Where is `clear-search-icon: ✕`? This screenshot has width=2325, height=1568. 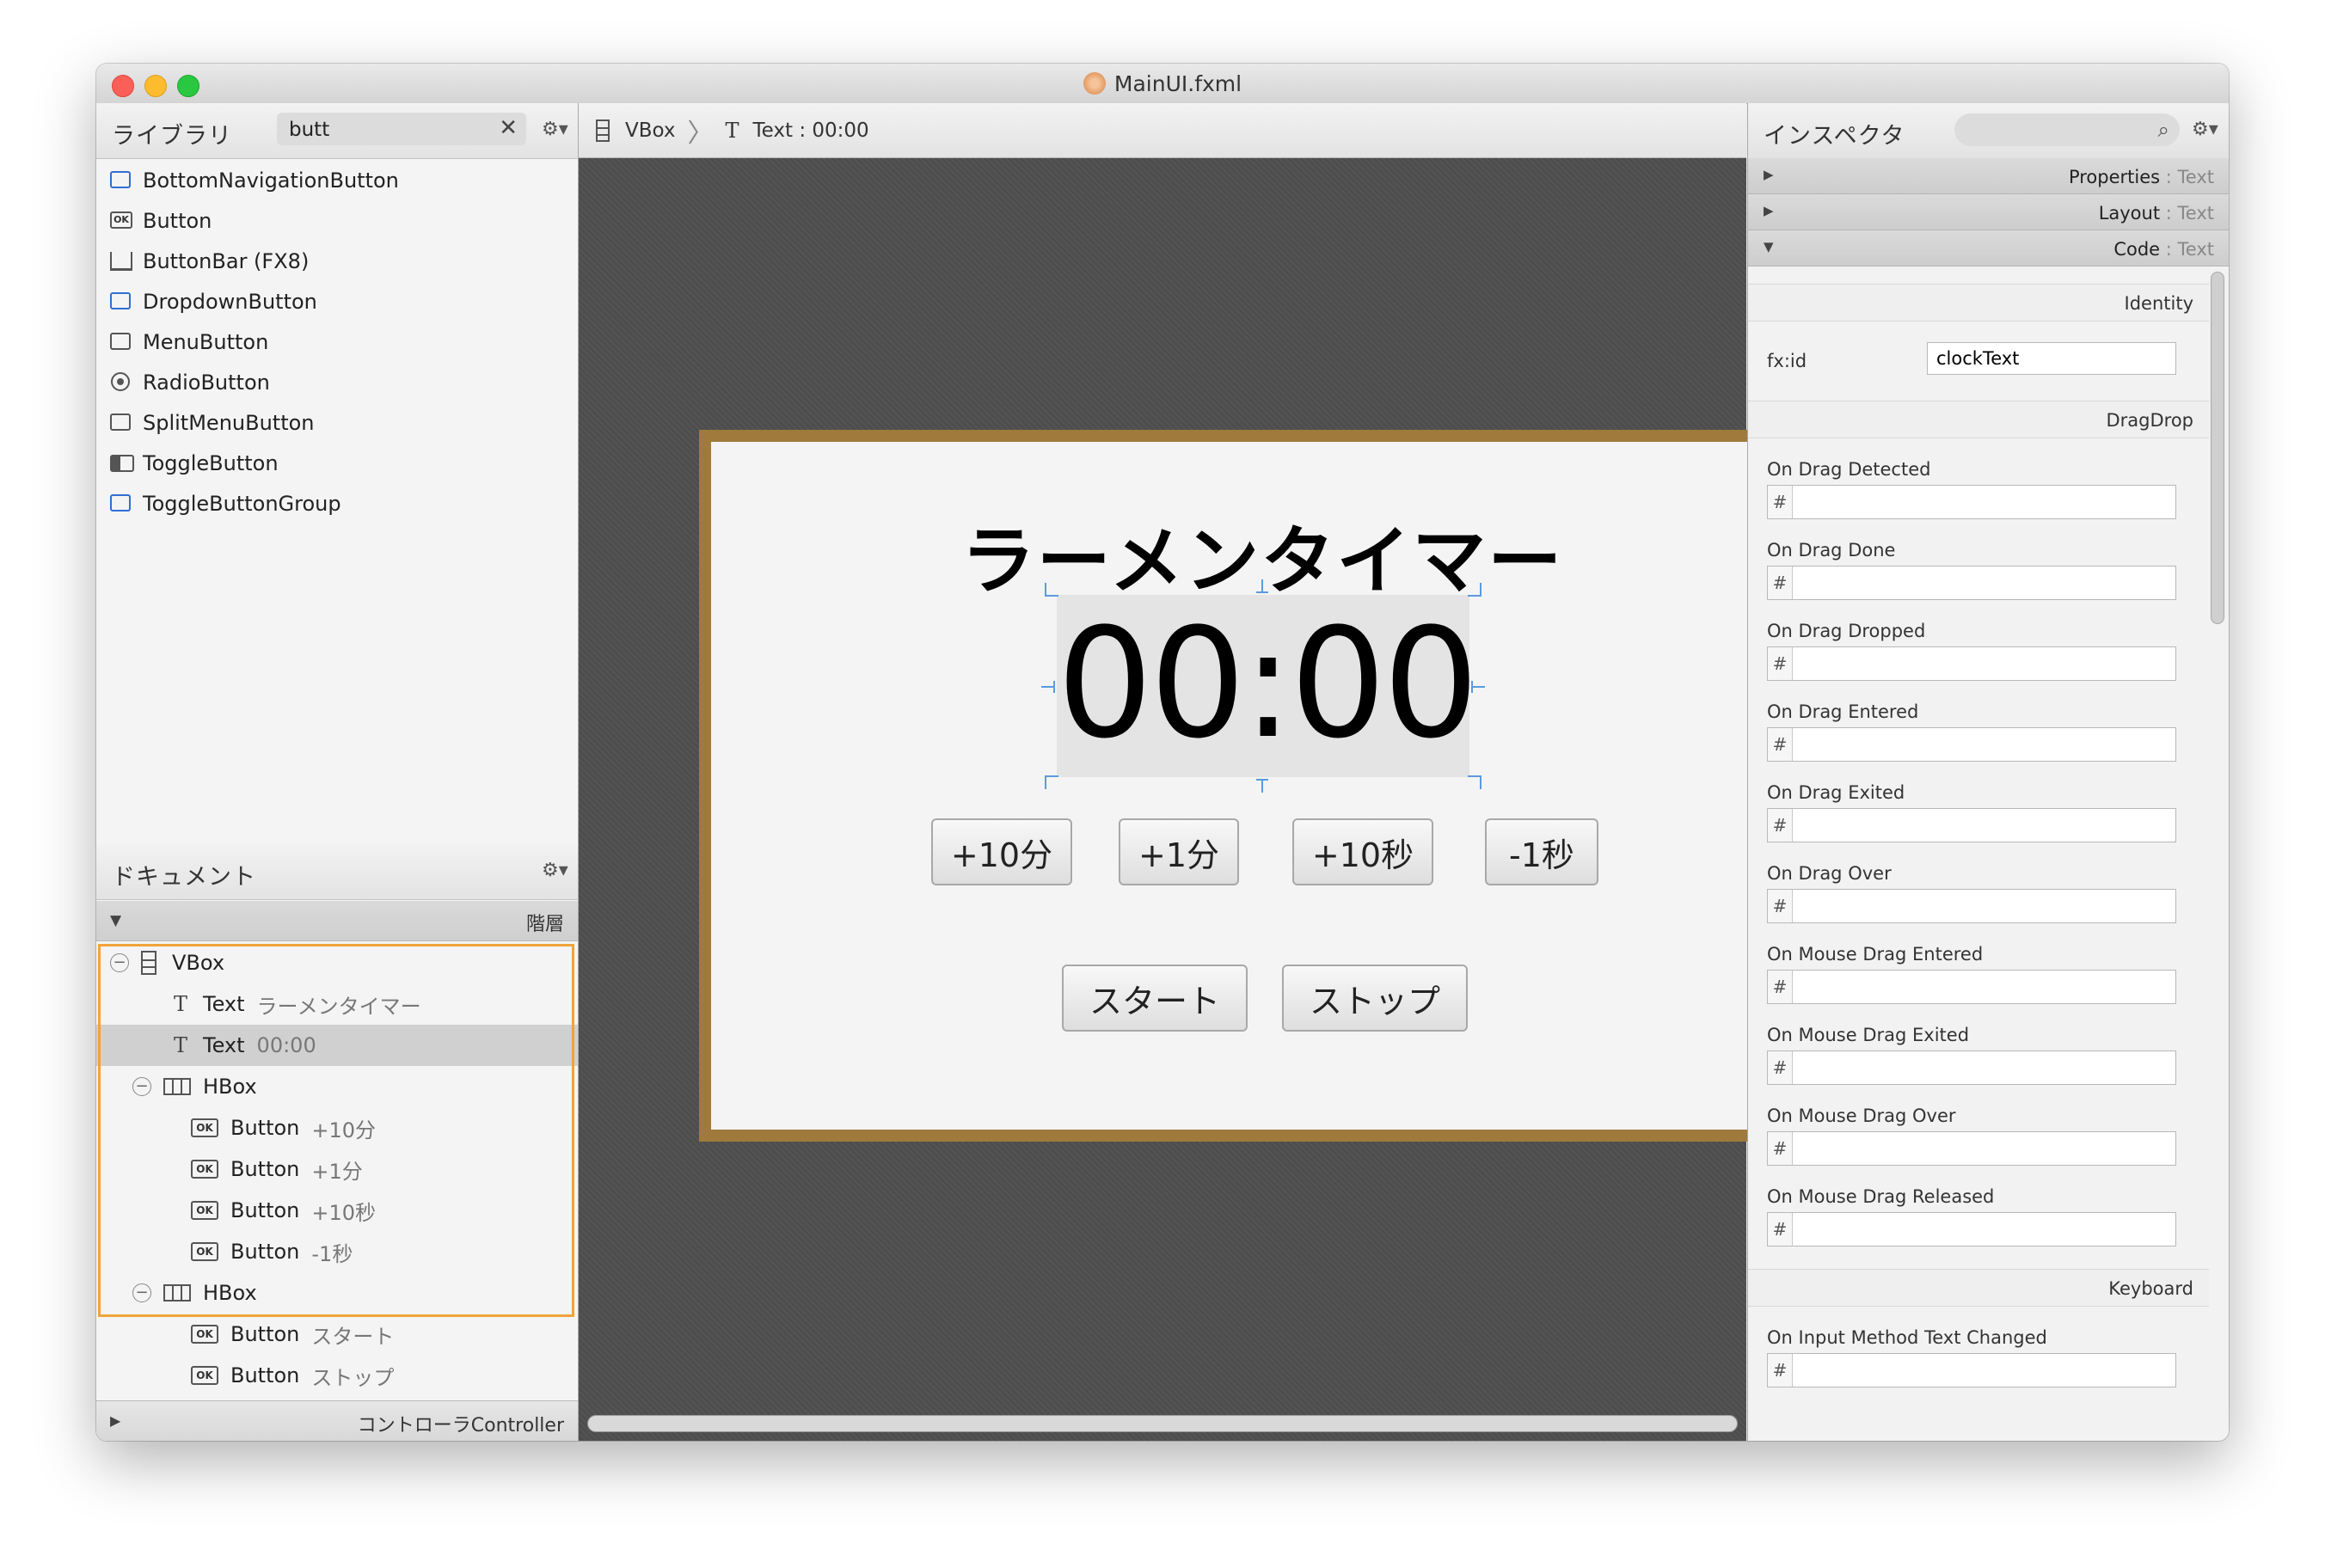
clear-search-icon: ✕ is located at coordinates (508, 128).